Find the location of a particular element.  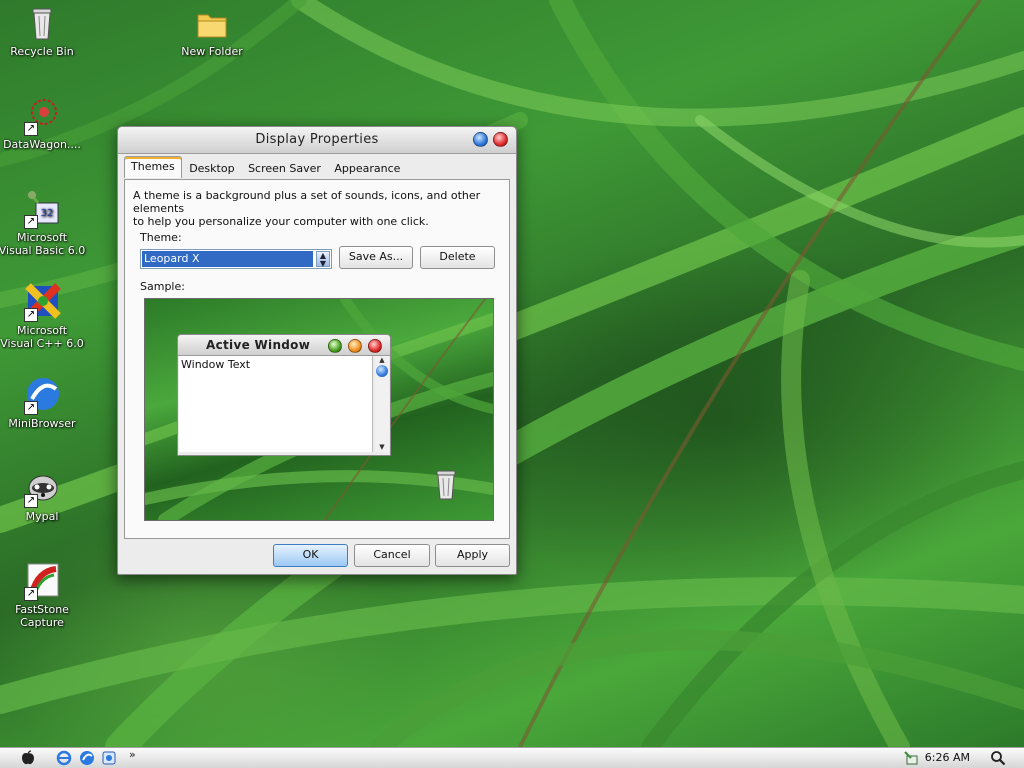

svg-text: 32 is located at coordinates (47, 213).